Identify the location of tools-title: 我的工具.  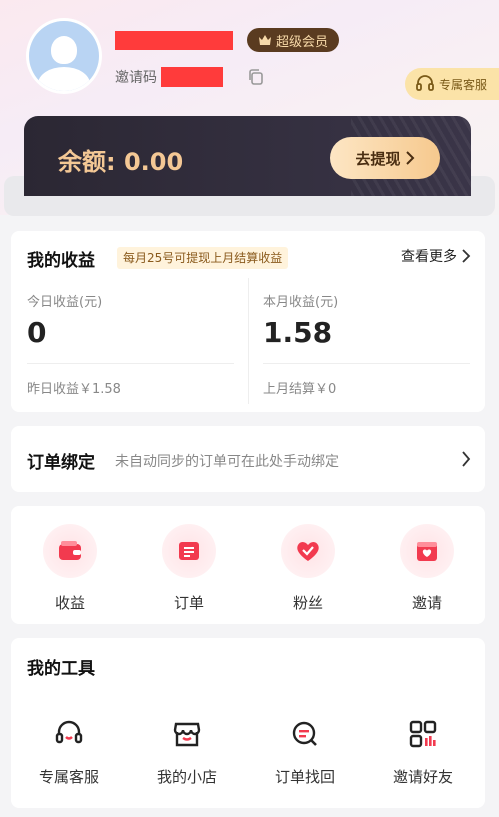
(61, 669).